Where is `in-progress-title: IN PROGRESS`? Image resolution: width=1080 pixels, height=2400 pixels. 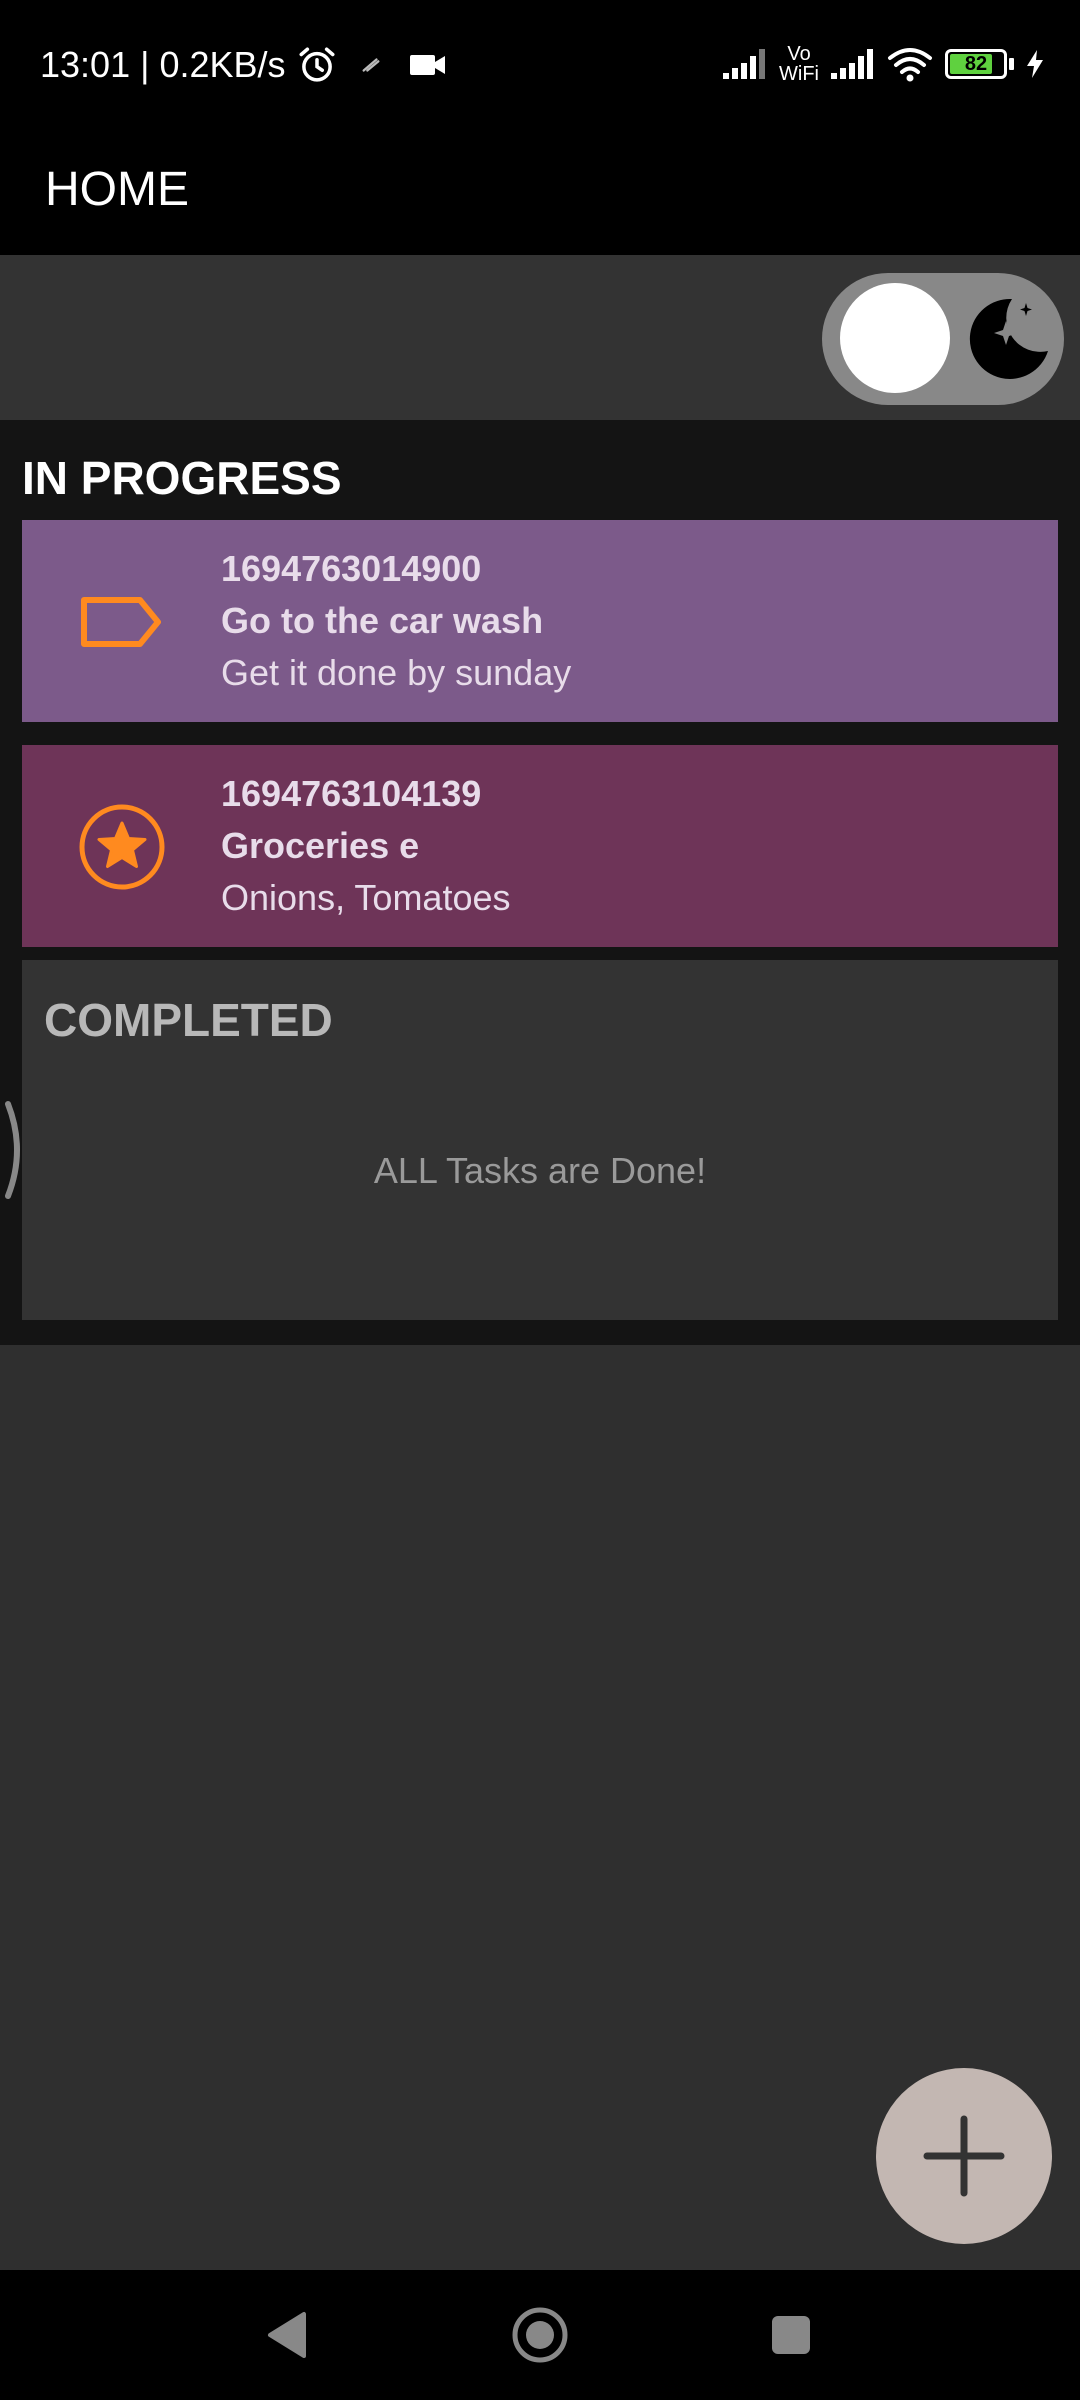
in-progress-title: IN PROGRESS is located at coordinates (182, 478).